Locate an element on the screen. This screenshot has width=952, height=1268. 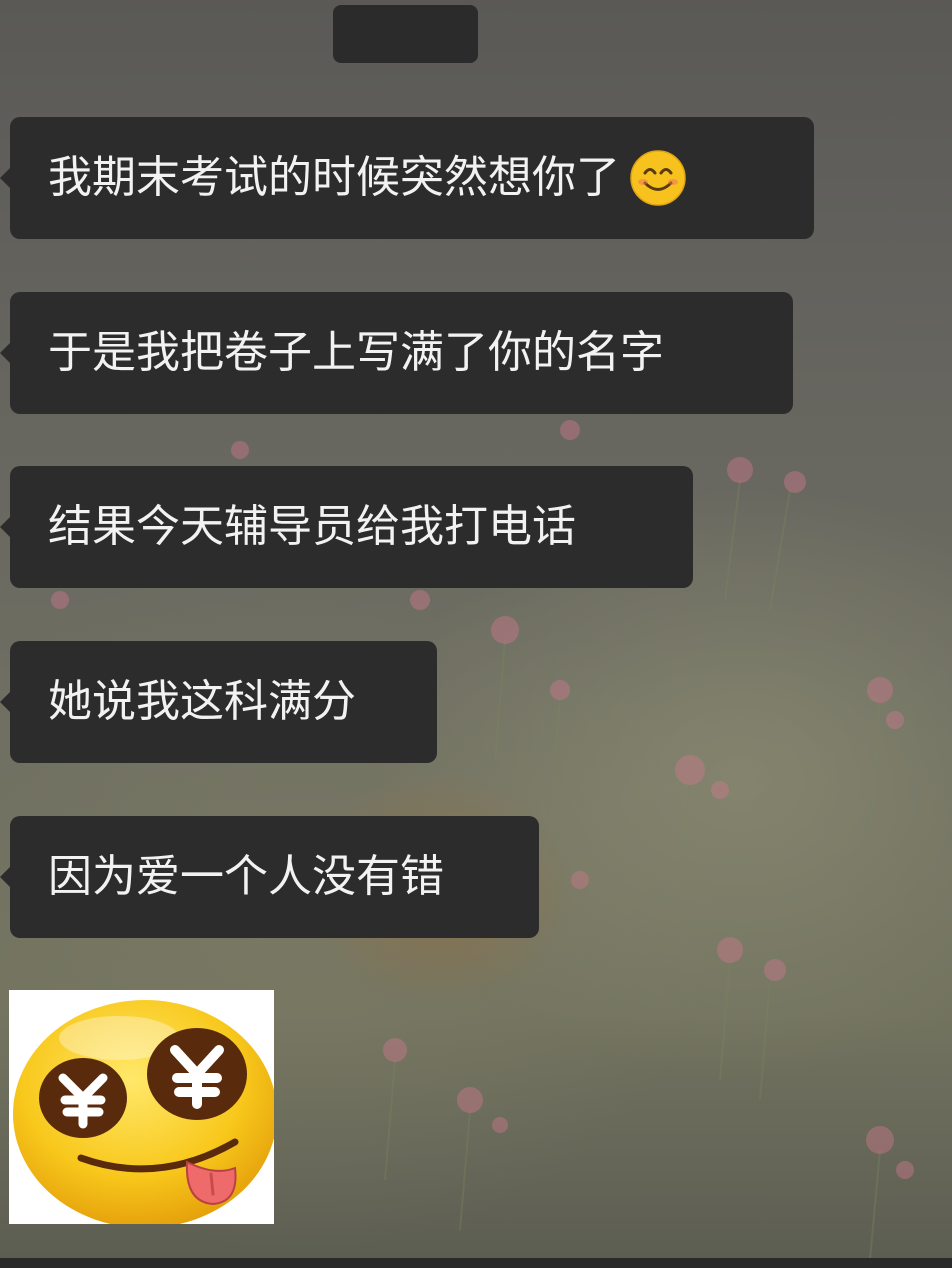
sticker-message is located at coordinates (143, 1109).